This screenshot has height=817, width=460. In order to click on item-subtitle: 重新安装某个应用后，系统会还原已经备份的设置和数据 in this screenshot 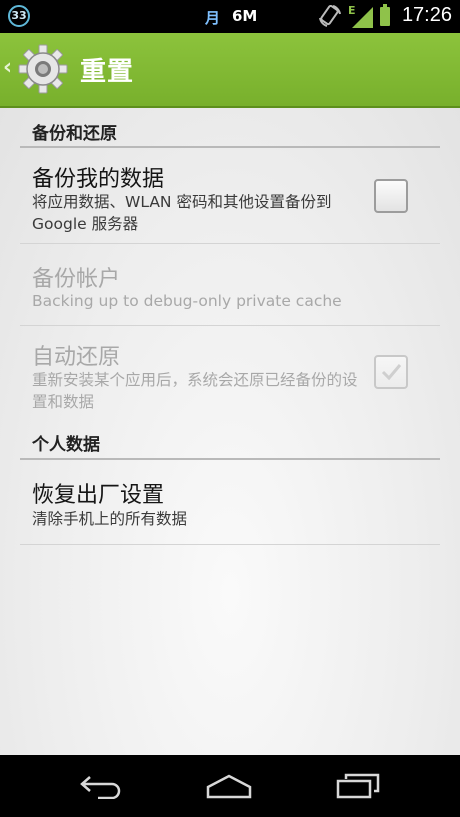, I will do `click(195, 391)`.